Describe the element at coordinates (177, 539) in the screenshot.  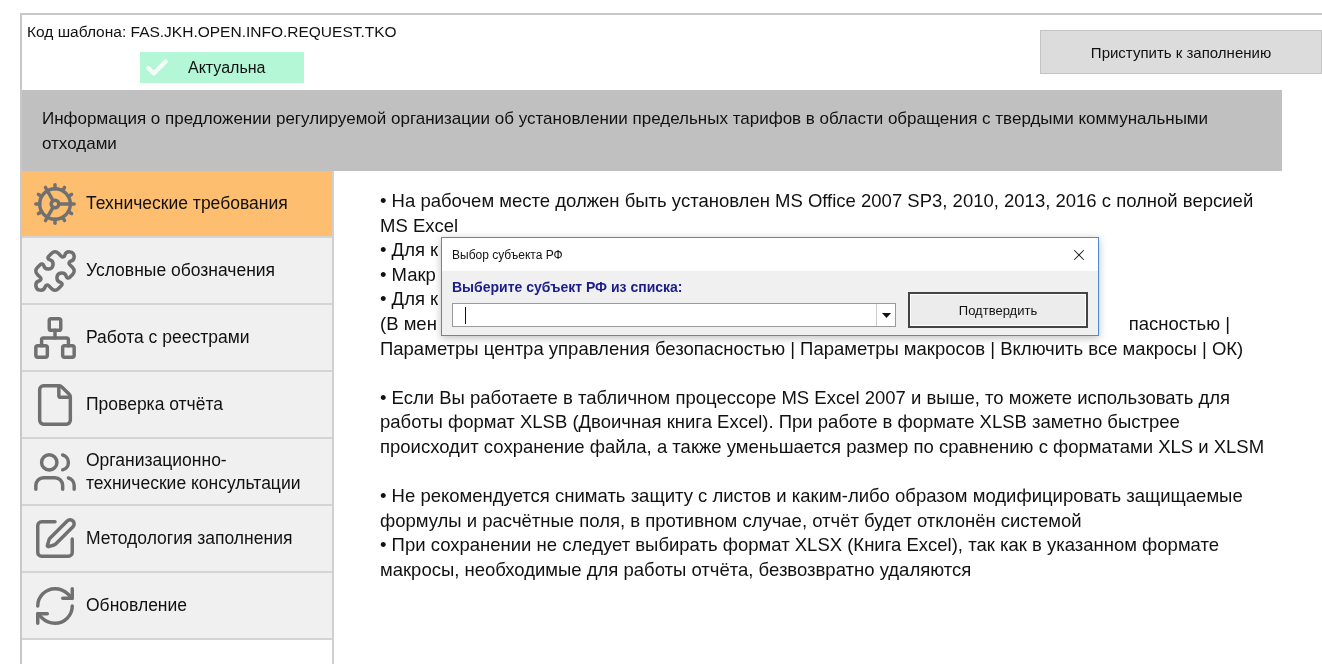
I see `sidebar-item: Методология заполнения` at that location.